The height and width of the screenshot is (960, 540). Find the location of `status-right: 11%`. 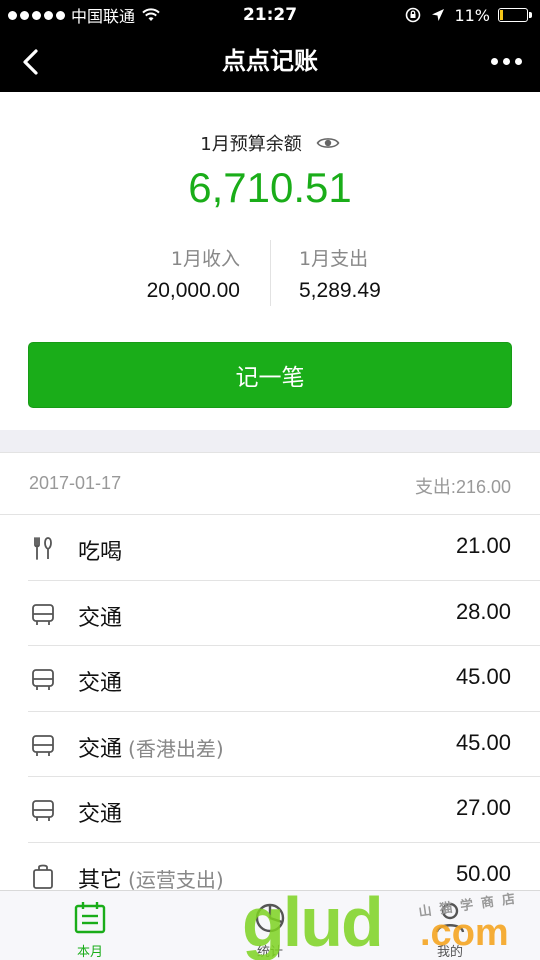

status-right: 11% is located at coordinates (468, 15).